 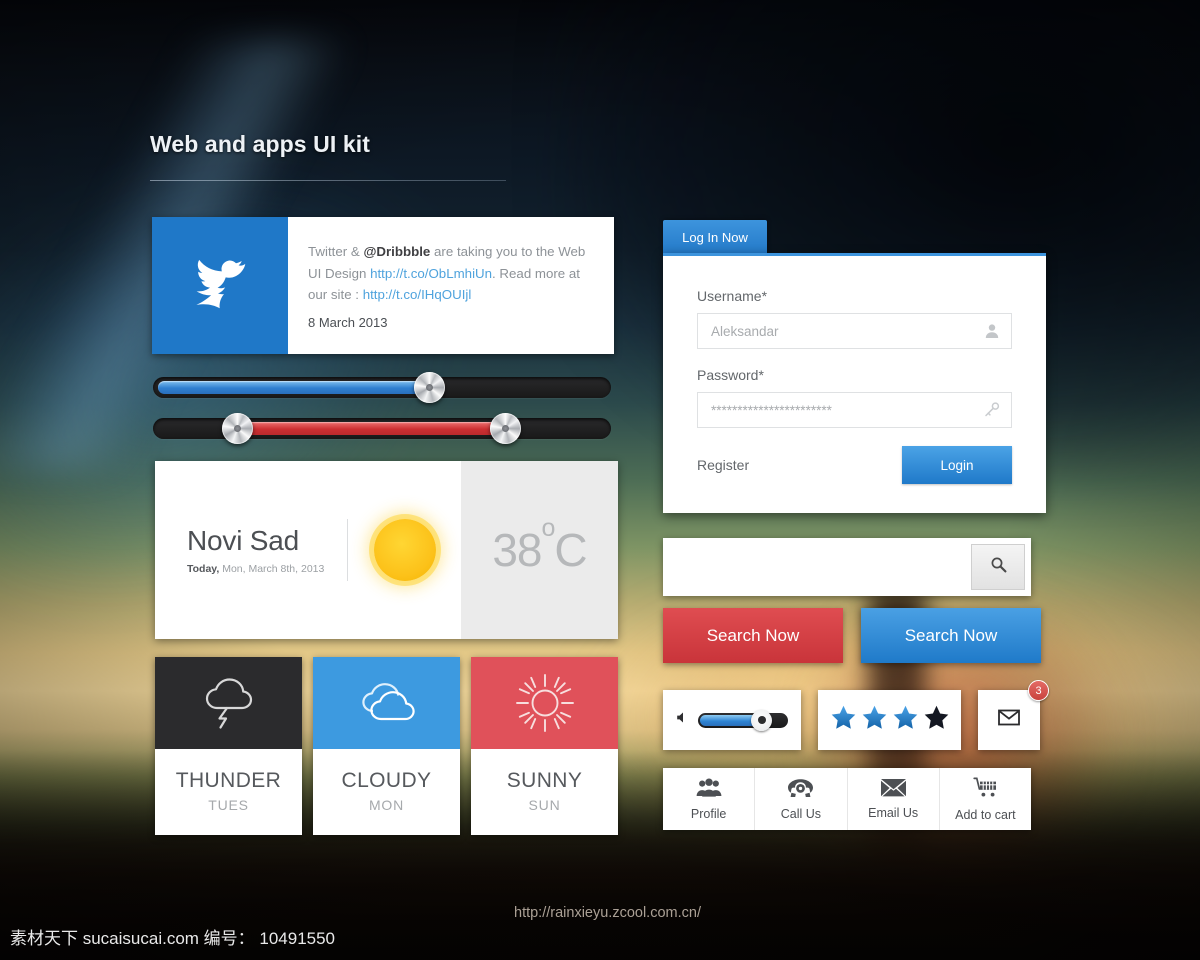 I want to click on action-call-us: Call Us, so click(x=801, y=799).